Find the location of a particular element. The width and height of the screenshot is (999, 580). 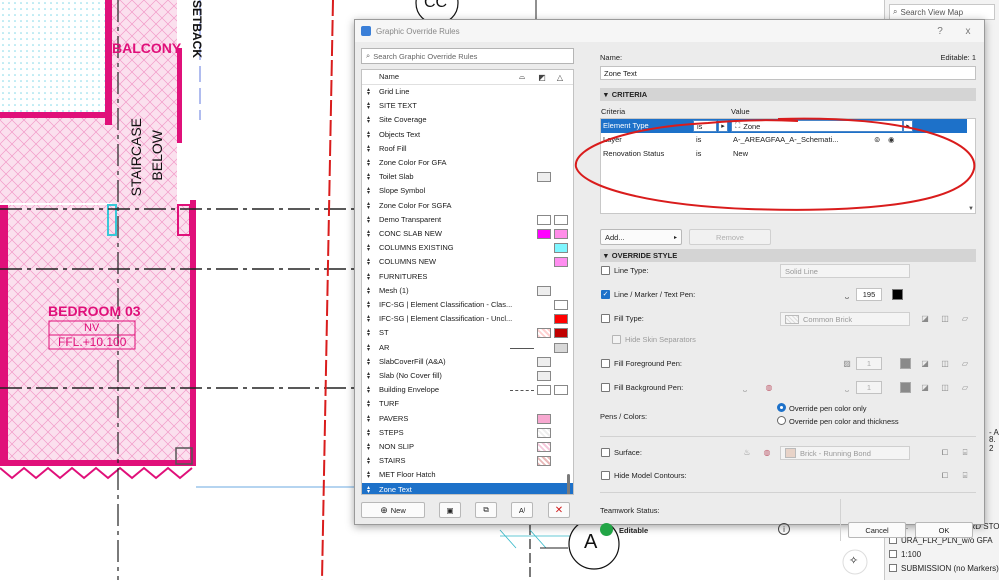

import-button: ▣ is located at coordinates (450, 510).